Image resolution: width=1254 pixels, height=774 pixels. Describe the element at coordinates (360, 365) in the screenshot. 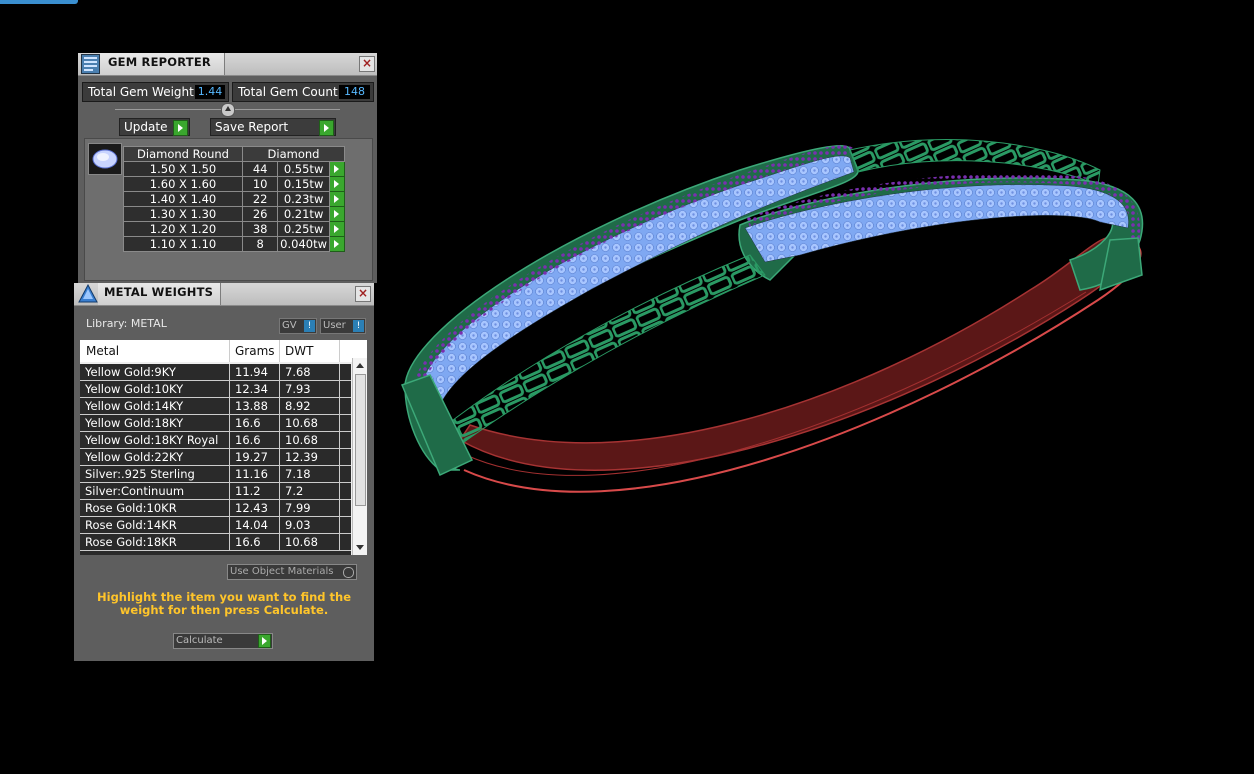

I see `scroll-up-icon` at that location.